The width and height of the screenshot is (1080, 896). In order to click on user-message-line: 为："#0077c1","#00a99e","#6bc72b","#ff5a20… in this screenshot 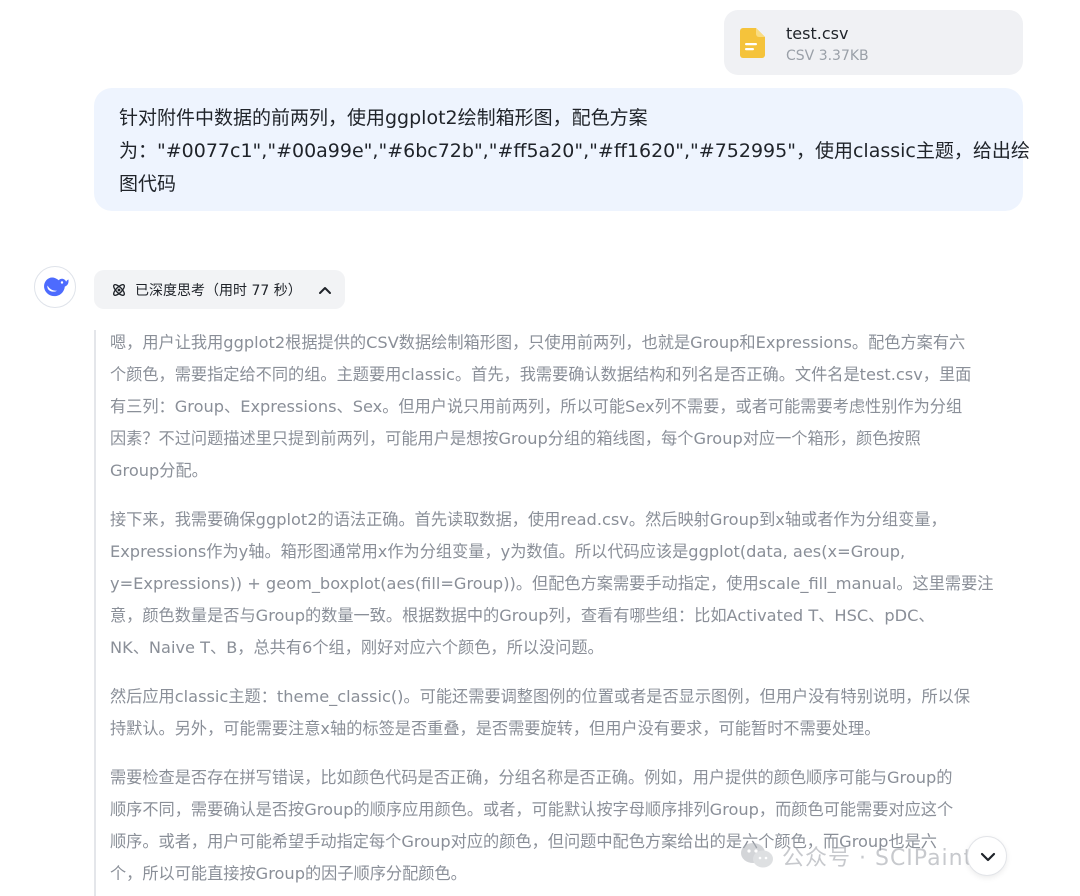, I will do `click(574, 151)`.